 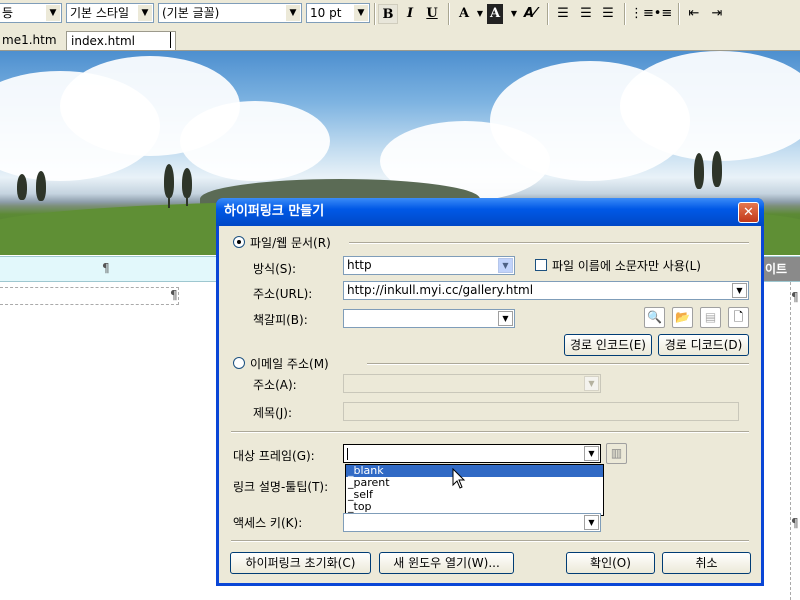 I want to click on target-option-self: _self, so click(x=474, y=495).